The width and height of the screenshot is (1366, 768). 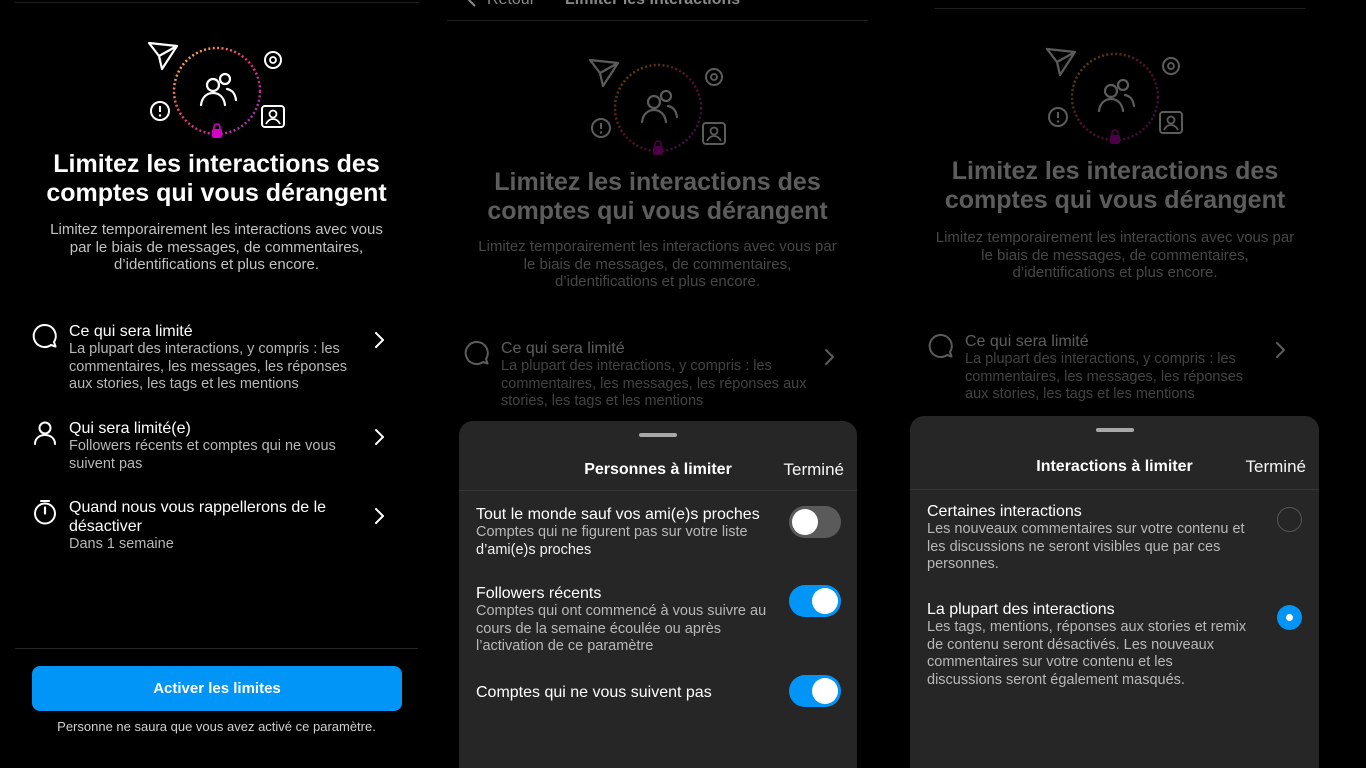 What do you see at coordinates (1289, 519) in the screenshot?
I see `radio-some-interactions` at bounding box center [1289, 519].